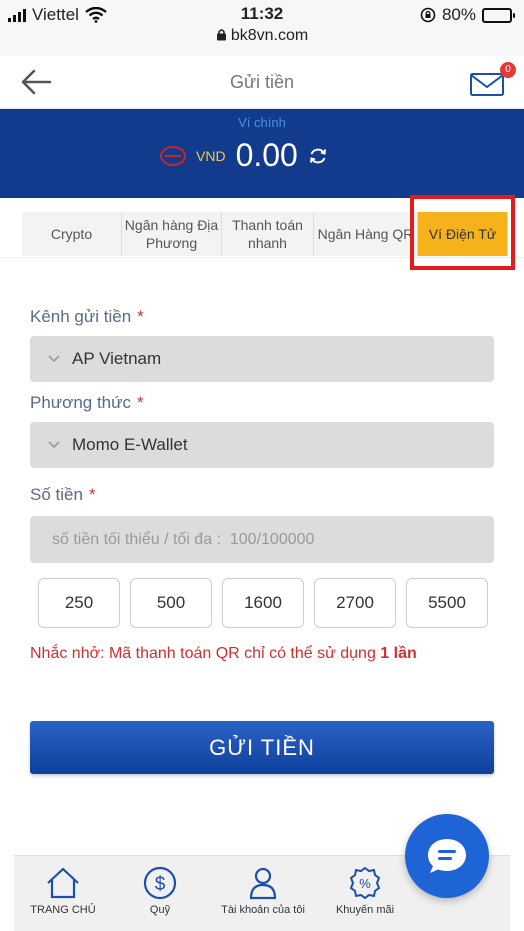  I want to click on app-header: Gửi tiền 0, so click(262, 82).